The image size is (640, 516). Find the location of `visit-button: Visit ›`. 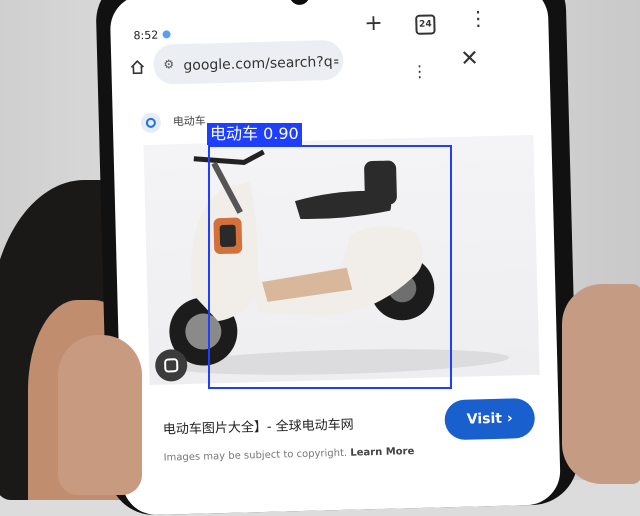

visit-button: Visit › is located at coordinates (490, 419).